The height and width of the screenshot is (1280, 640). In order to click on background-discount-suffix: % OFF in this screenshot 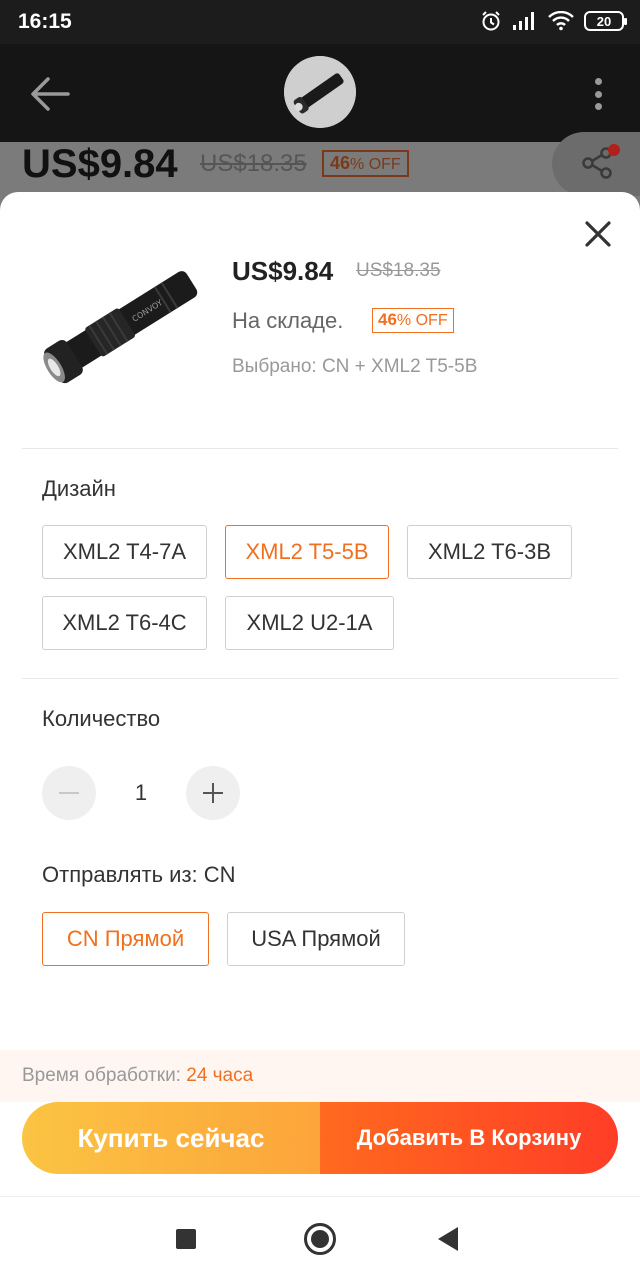, I will do `click(375, 164)`.